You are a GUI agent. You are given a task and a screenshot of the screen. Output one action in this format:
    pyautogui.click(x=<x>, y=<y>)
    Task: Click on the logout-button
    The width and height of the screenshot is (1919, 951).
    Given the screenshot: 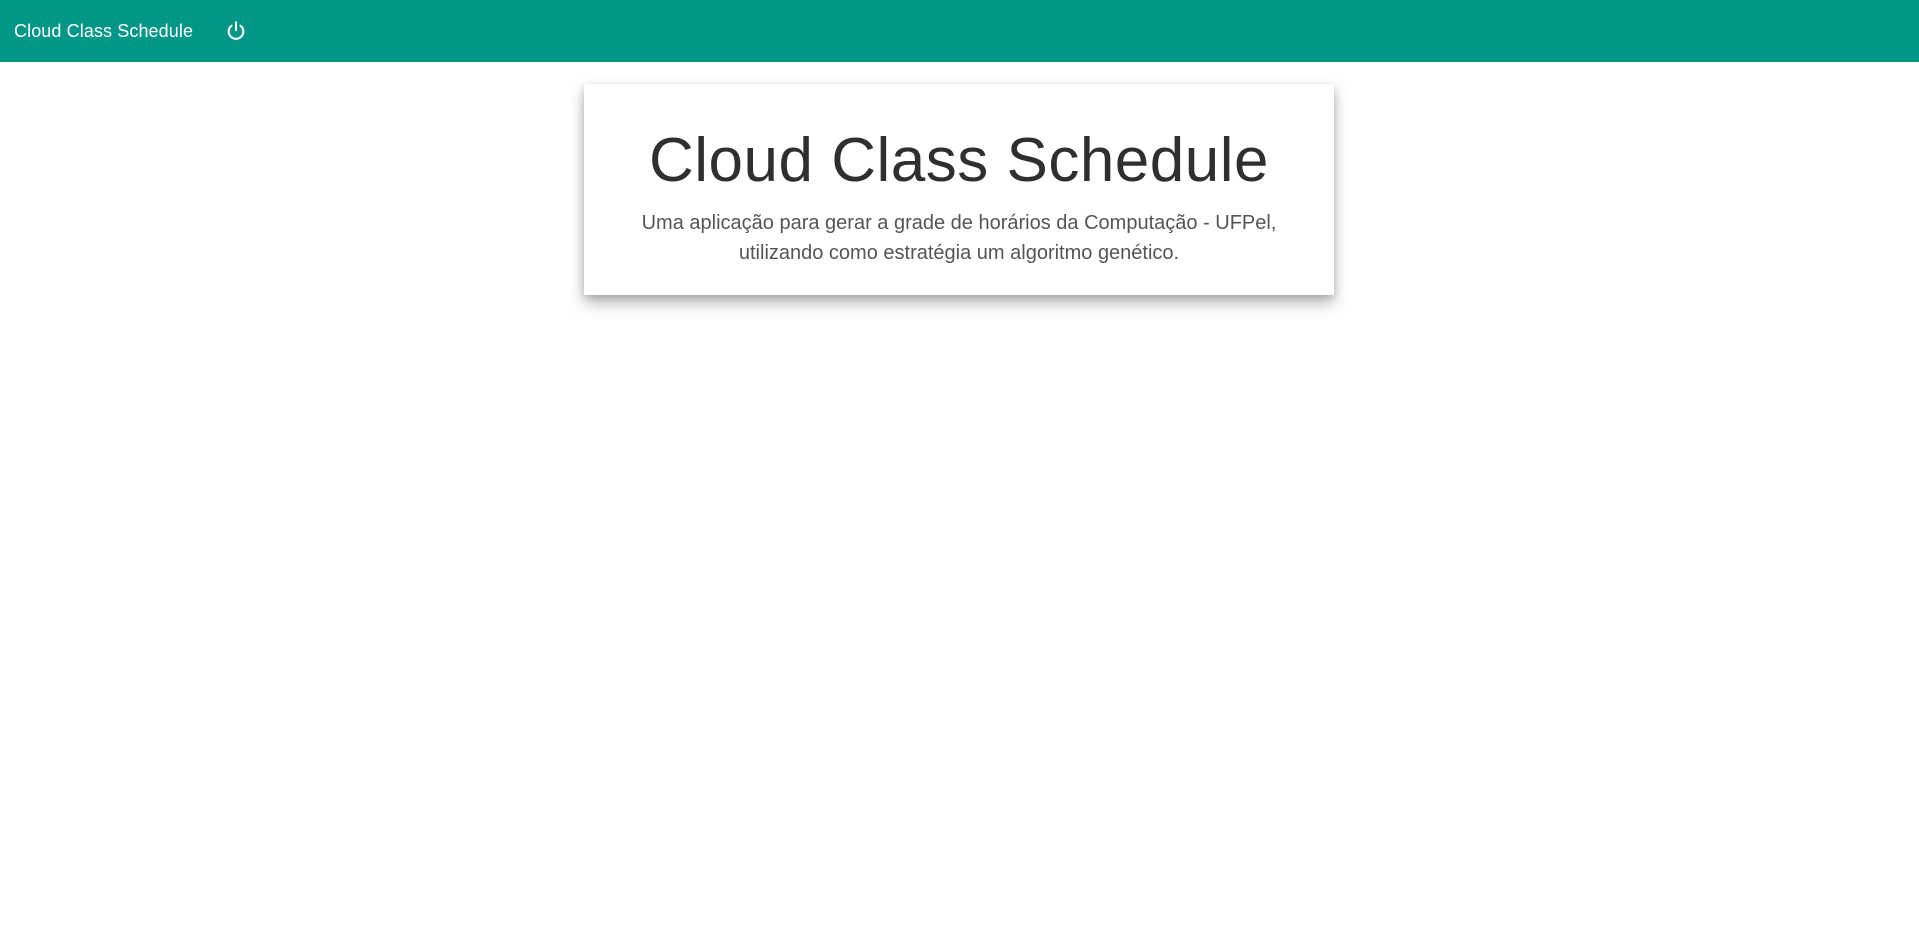 What is the action you would take?
    pyautogui.click(x=236, y=31)
    